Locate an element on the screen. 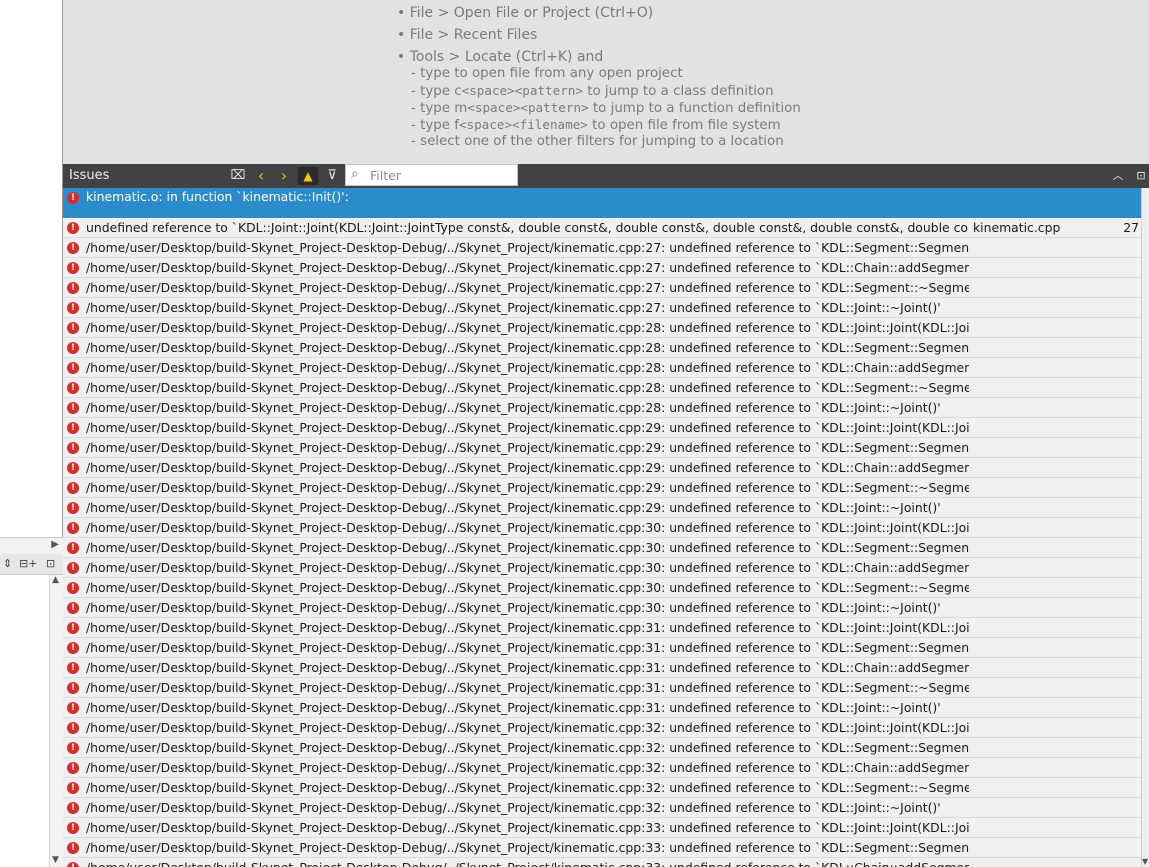 Image resolution: width=1149 pixels, height=867 pixels. filter-icon: ⊽ is located at coordinates (332, 176).